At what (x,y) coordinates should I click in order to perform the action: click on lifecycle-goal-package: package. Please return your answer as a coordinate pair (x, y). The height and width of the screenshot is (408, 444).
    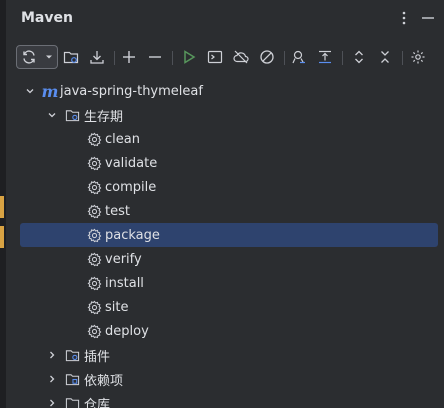
    Looking at the image, I should click on (229, 235).